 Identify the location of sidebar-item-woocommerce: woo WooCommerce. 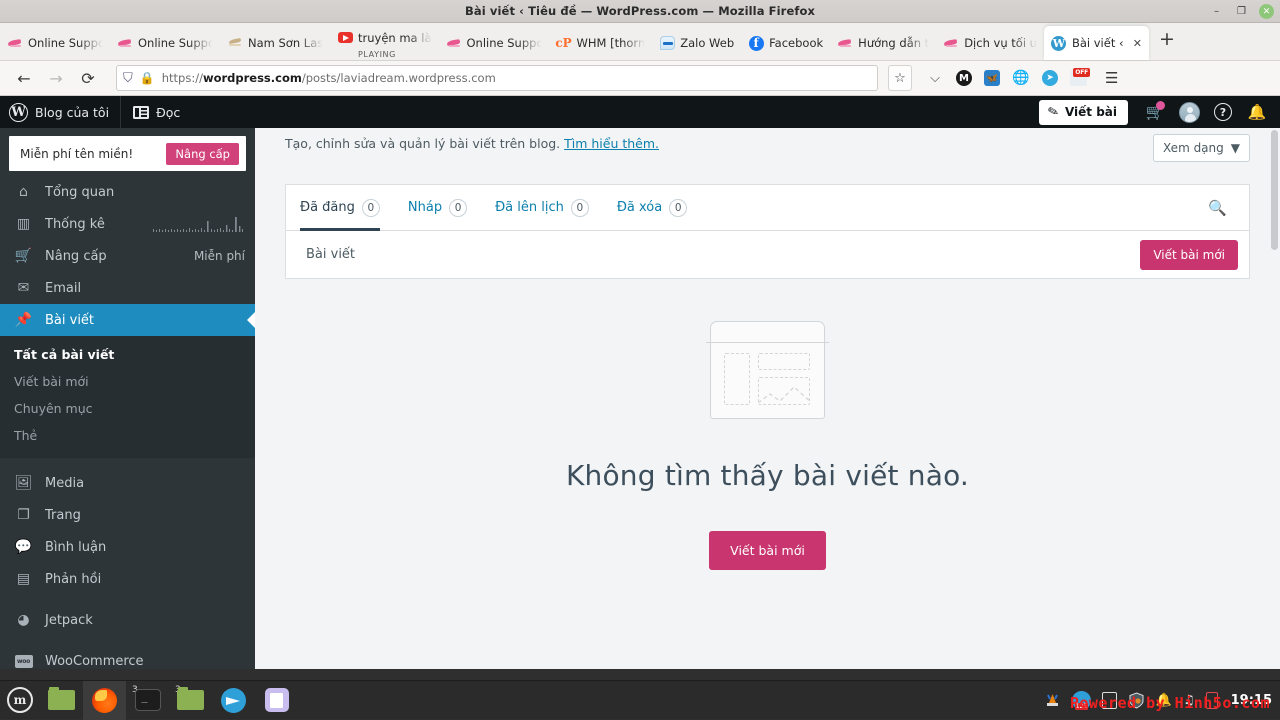
(127, 657).